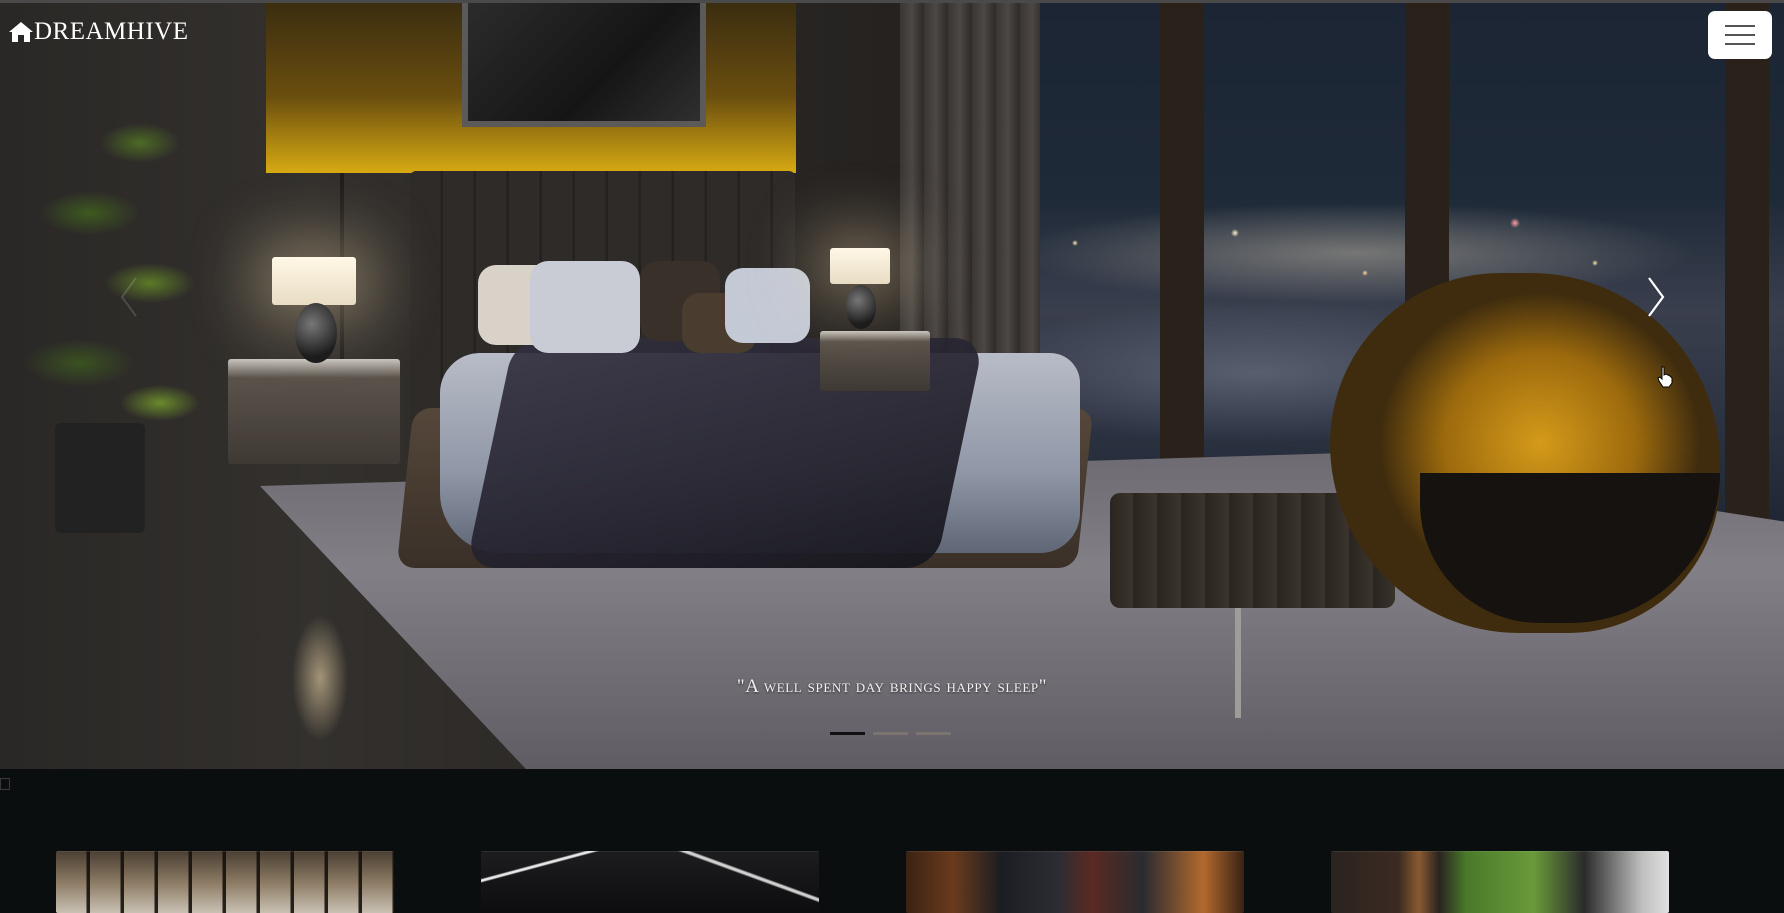  I want to click on broken-image-icon, so click(5, 784).